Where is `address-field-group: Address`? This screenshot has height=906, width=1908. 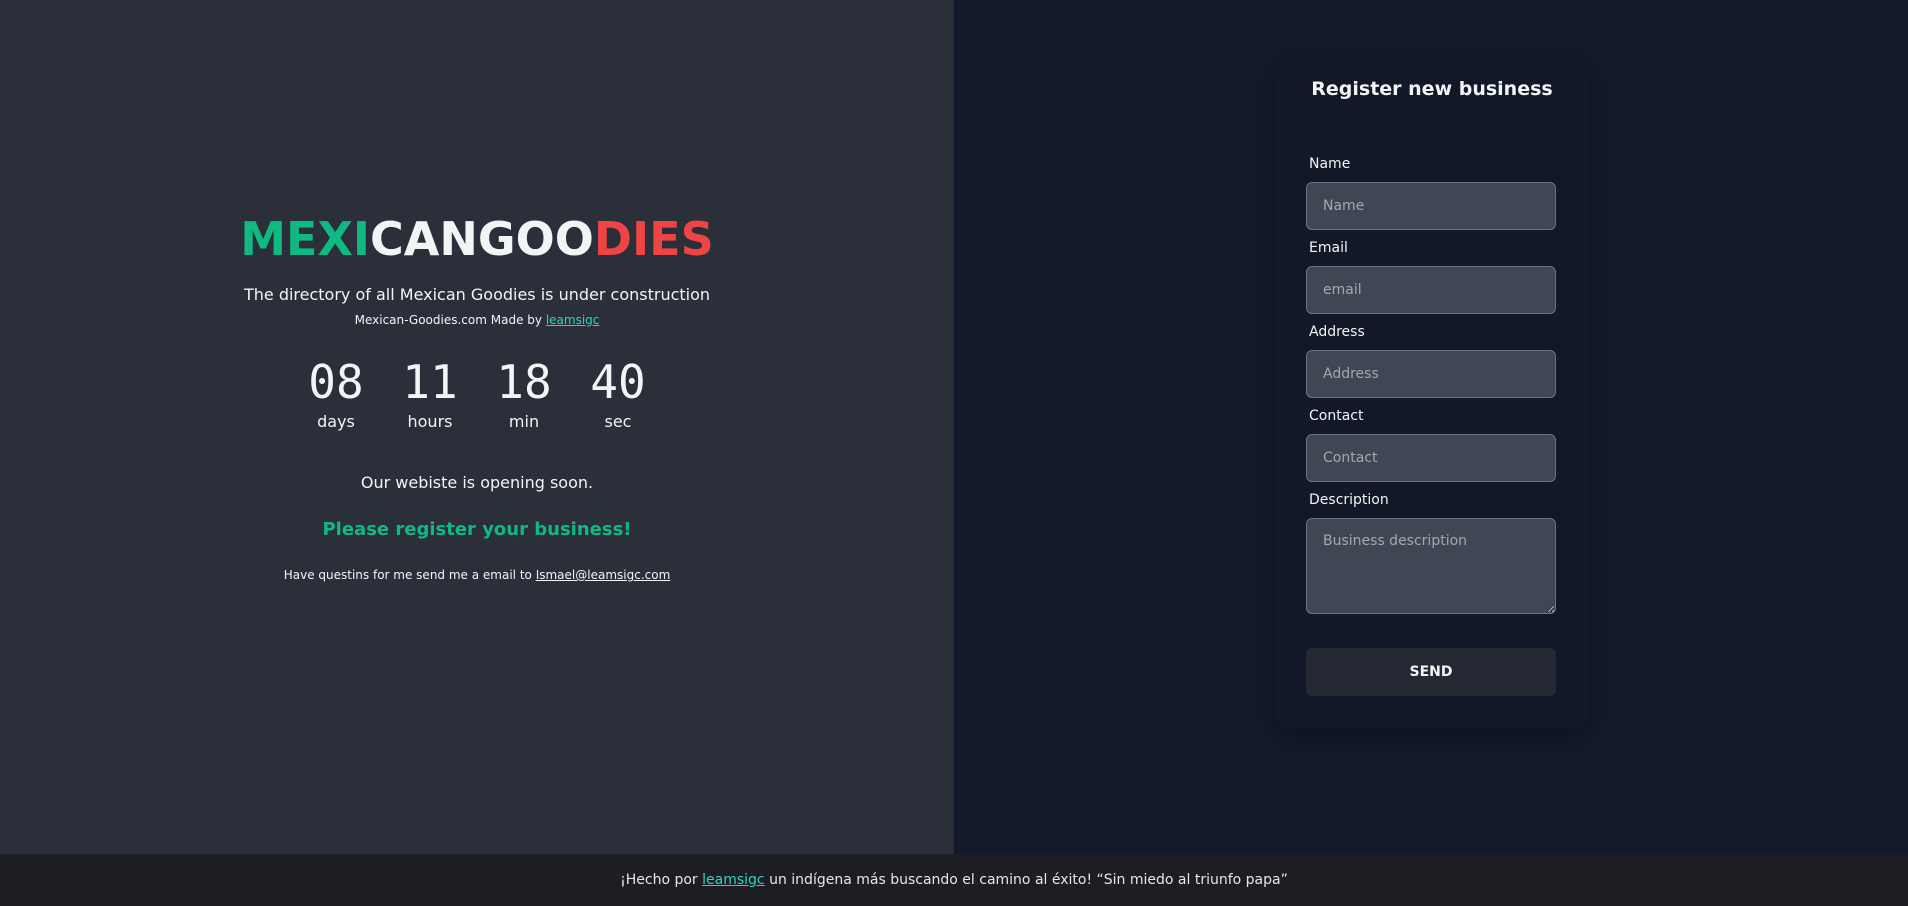
address-field-group: Address is located at coordinates (1431, 361).